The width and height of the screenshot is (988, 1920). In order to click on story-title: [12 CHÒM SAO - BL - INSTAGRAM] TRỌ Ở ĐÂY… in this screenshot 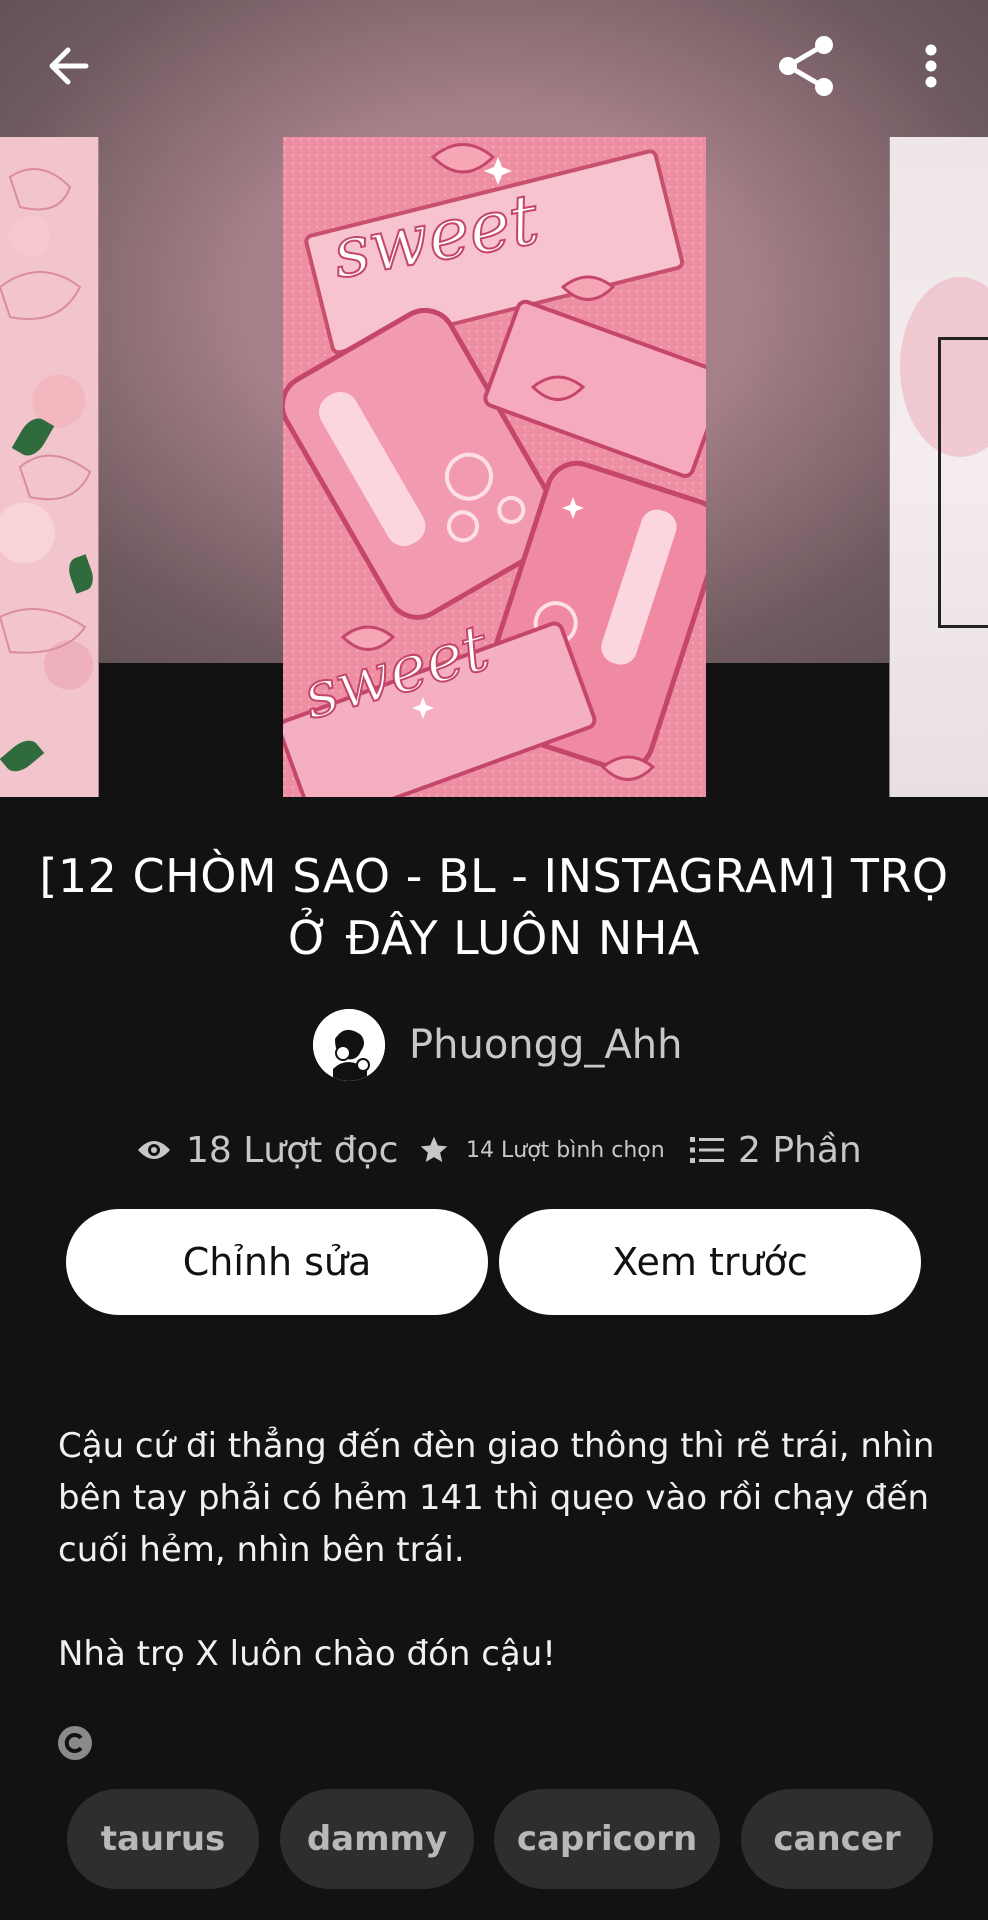, I will do `click(494, 907)`.